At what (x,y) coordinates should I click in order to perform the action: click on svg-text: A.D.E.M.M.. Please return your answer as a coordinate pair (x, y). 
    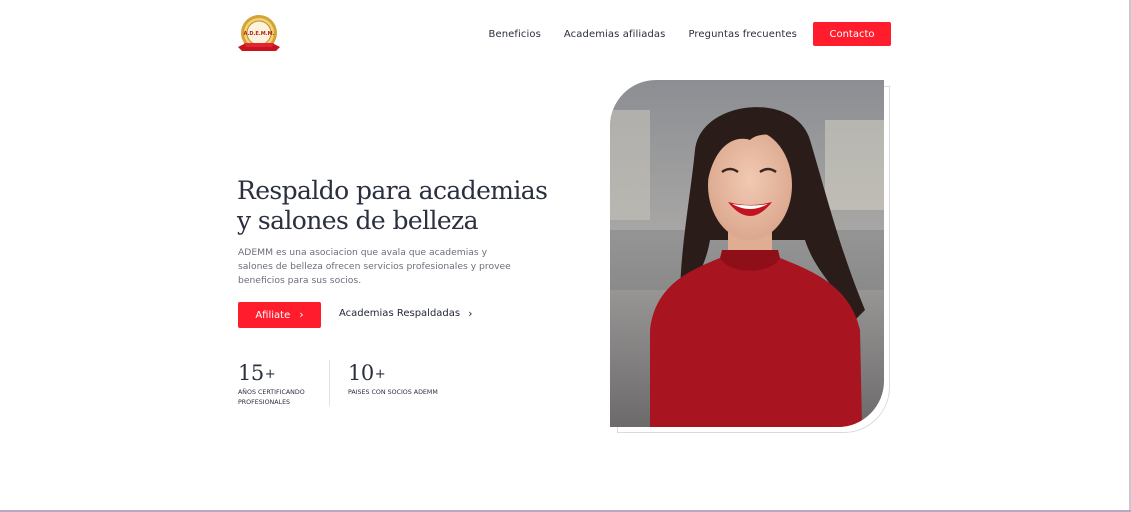
    Looking at the image, I should click on (259, 34).